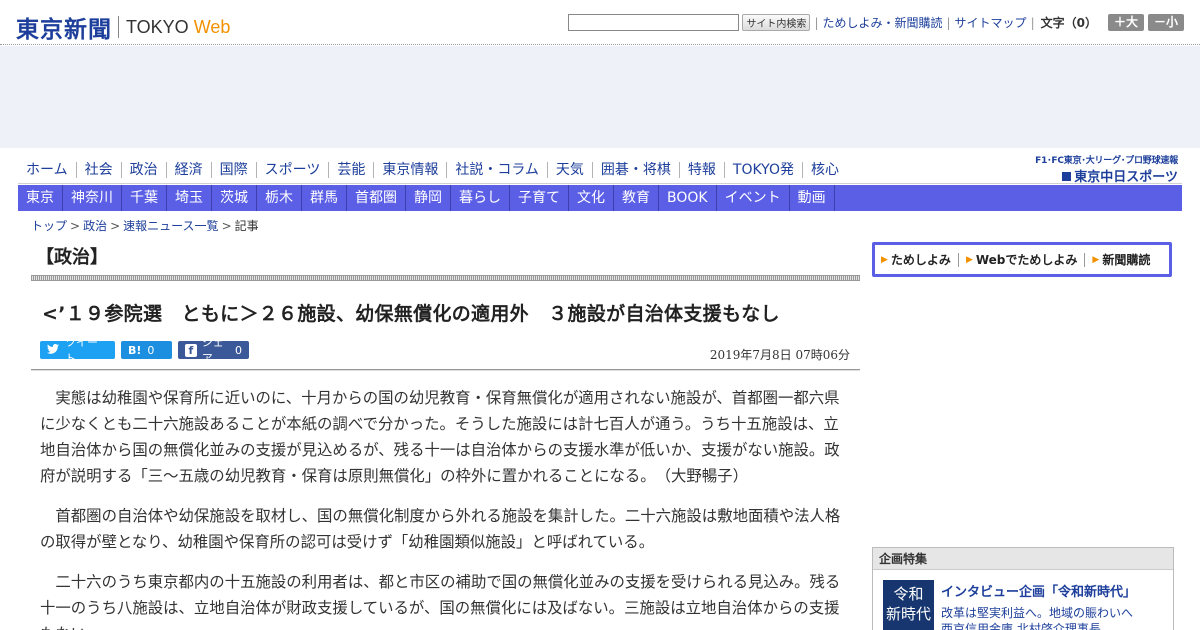  What do you see at coordinates (233, 170) in the screenshot?
I see `primary-nav-item: 国際` at bounding box center [233, 170].